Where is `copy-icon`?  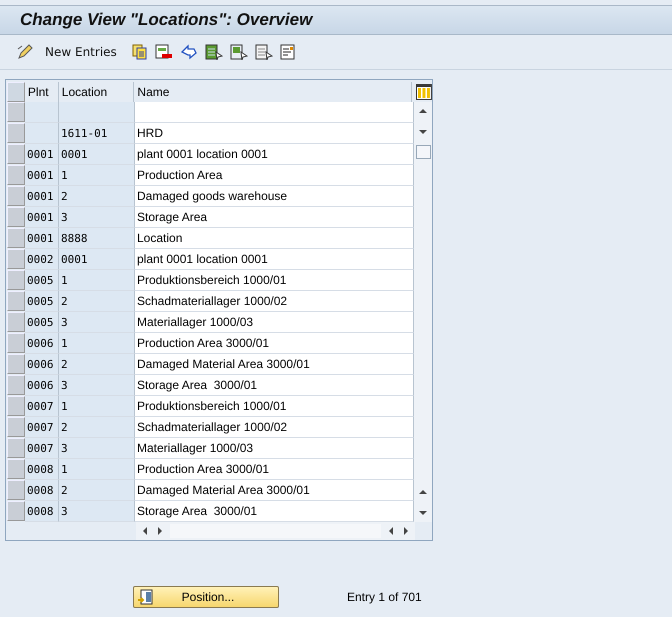 copy-icon is located at coordinates (140, 52).